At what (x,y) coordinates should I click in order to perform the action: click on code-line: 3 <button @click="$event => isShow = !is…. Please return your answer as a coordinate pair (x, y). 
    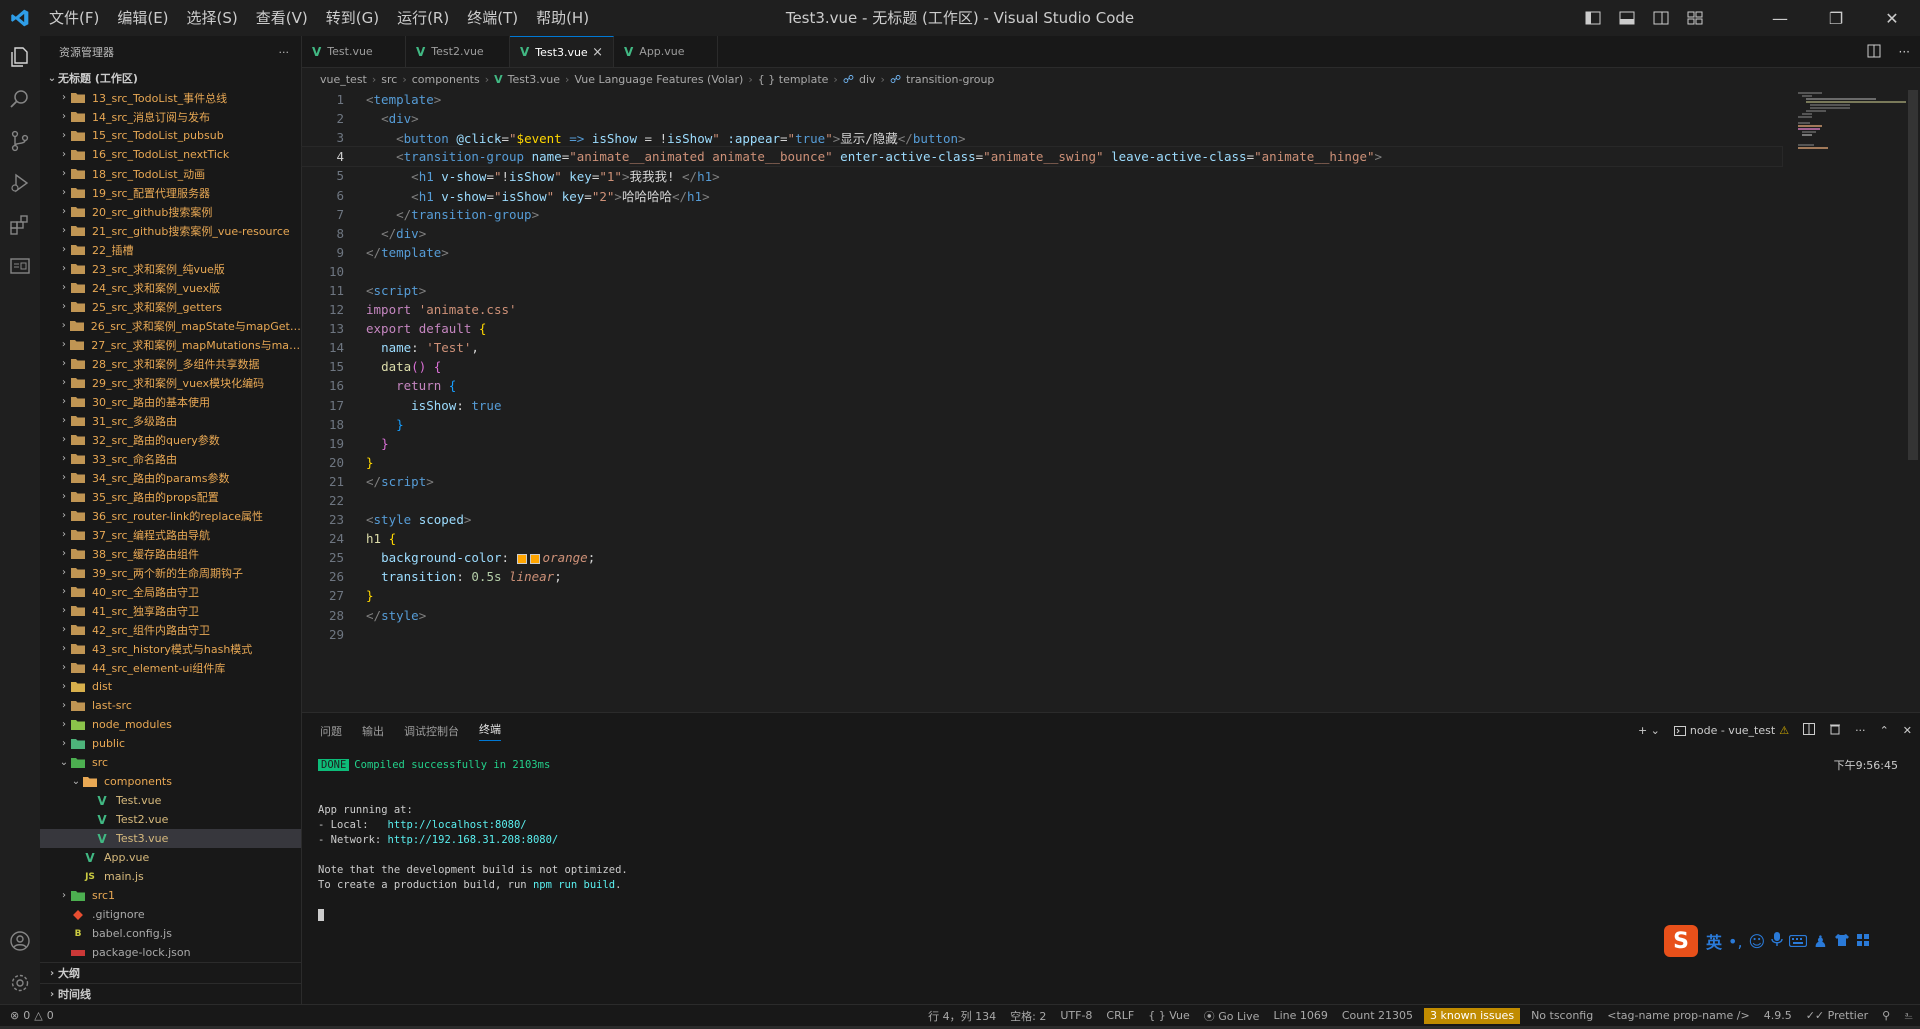
    Looking at the image, I should click on (1042, 137).